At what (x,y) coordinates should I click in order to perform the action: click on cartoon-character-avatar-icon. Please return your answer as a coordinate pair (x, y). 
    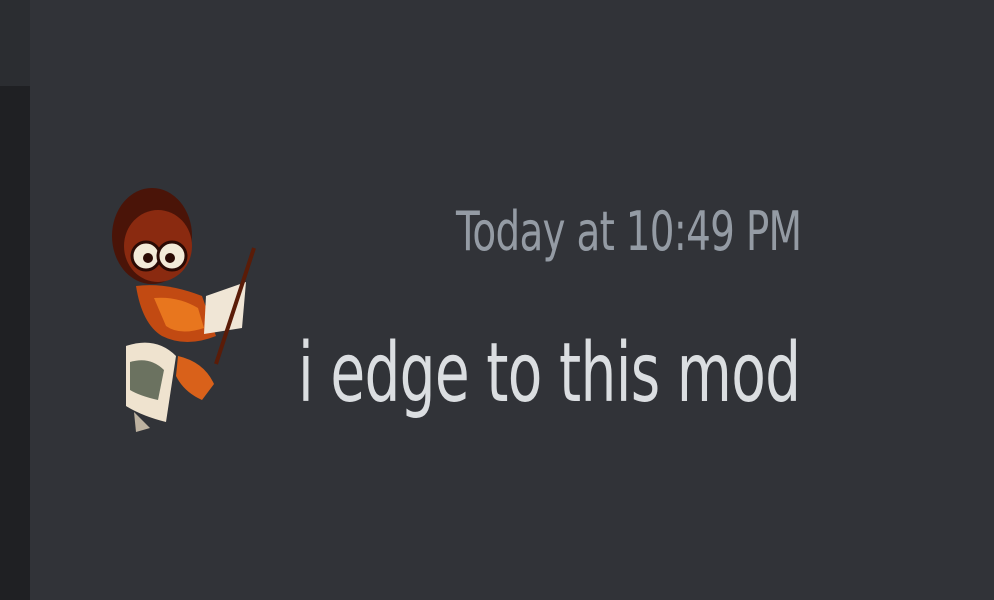
    Looking at the image, I should click on (184, 310).